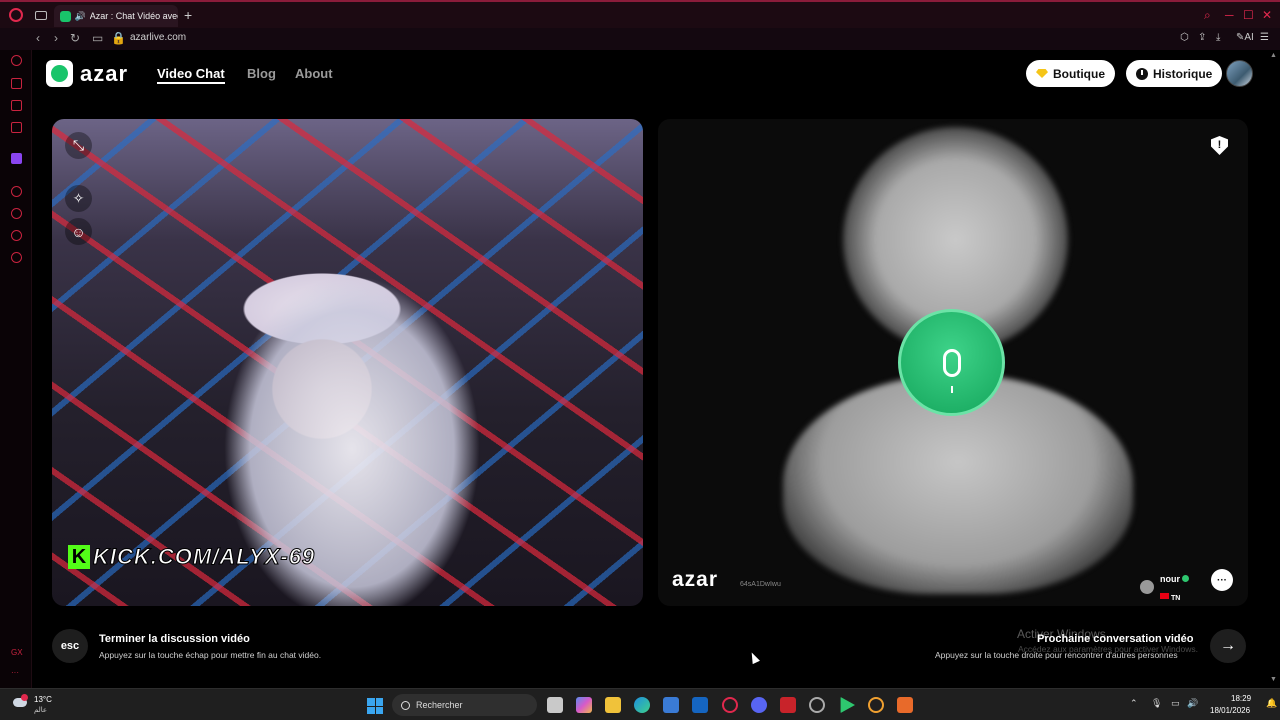  I want to click on nav-about: About, so click(314, 73).